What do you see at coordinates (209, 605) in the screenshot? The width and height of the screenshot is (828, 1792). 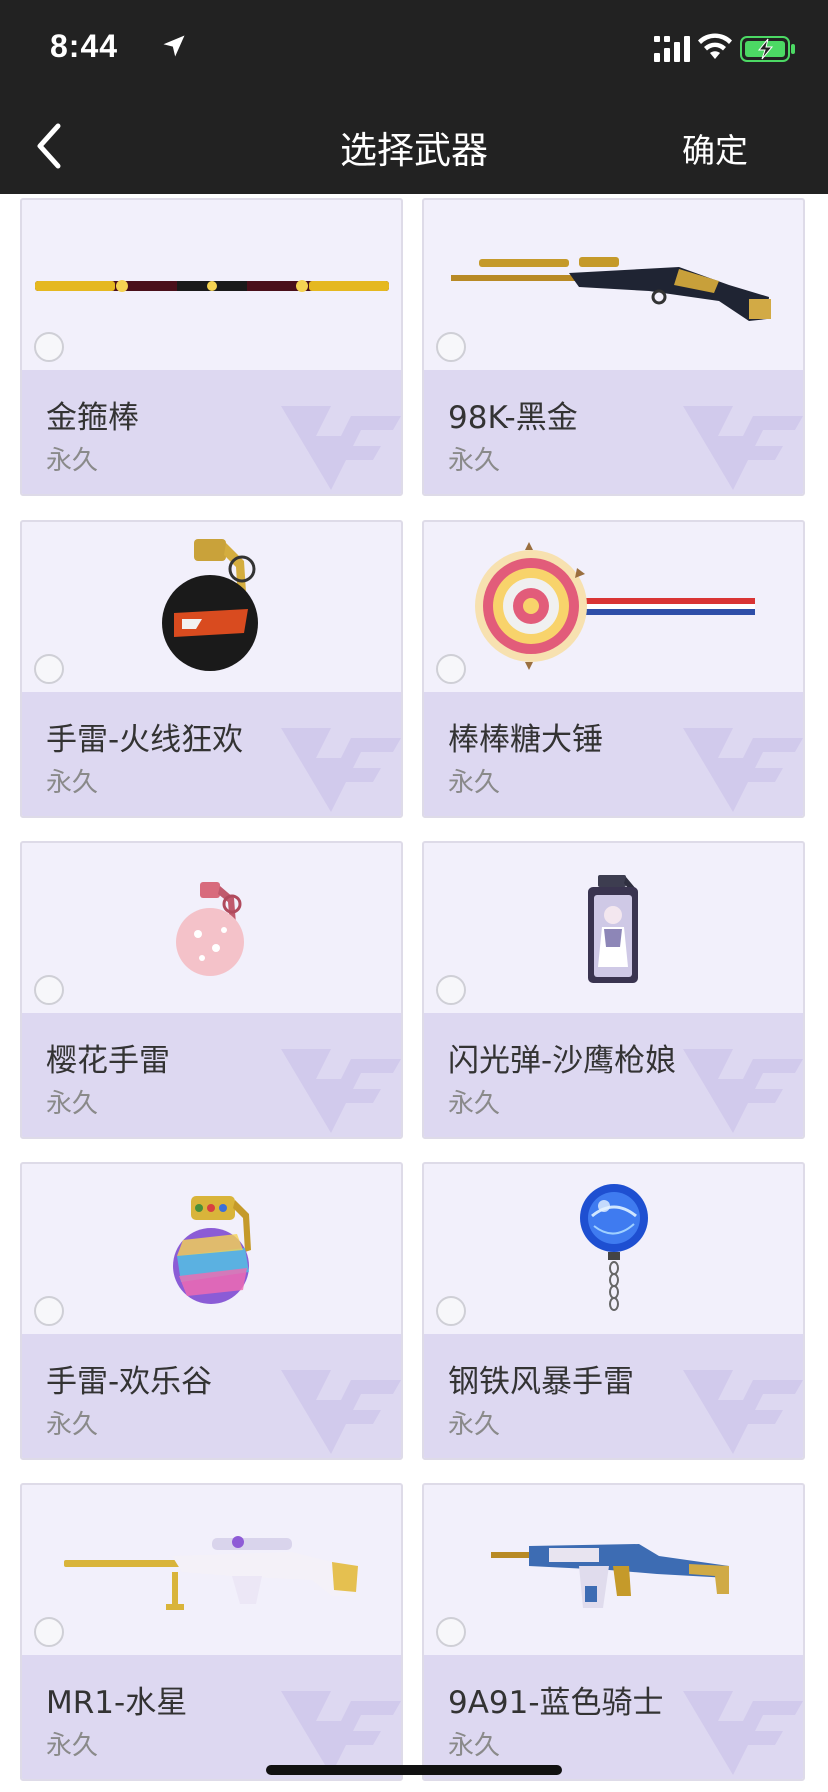 I see `grenade-icon` at bounding box center [209, 605].